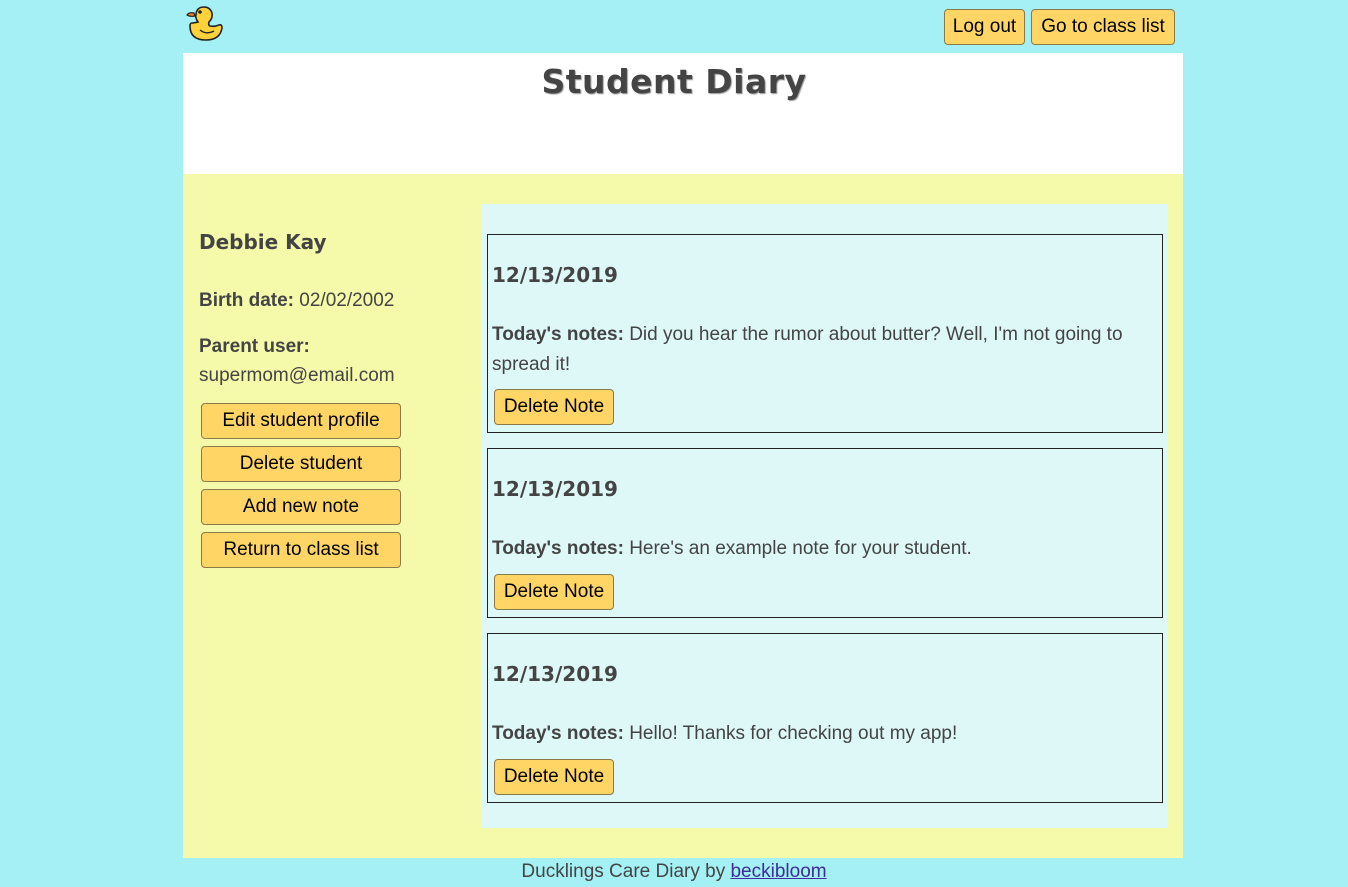  I want to click on top-bar: Log out Go to class list, so click(674, 26).